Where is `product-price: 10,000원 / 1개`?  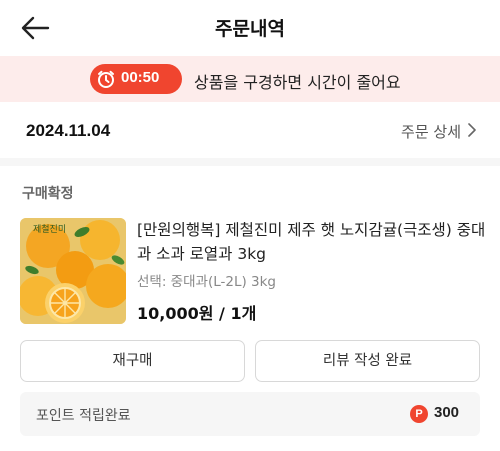 product-price: 10,000원 / 1개 is located at coordinates (197, 313).